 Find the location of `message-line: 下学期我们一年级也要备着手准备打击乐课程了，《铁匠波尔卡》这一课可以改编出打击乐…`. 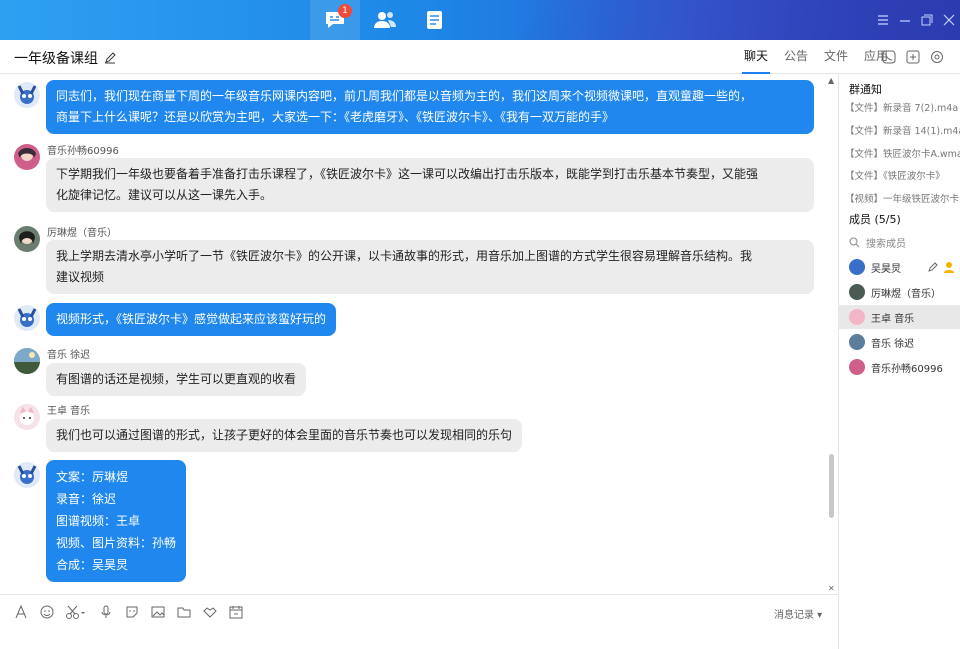

message-line: 下学期我们一年级也要备着手准备打击乐课程了，《铁匠波尔卡》这一课可以改编出打击乐… is located at coordinates (407, 174).